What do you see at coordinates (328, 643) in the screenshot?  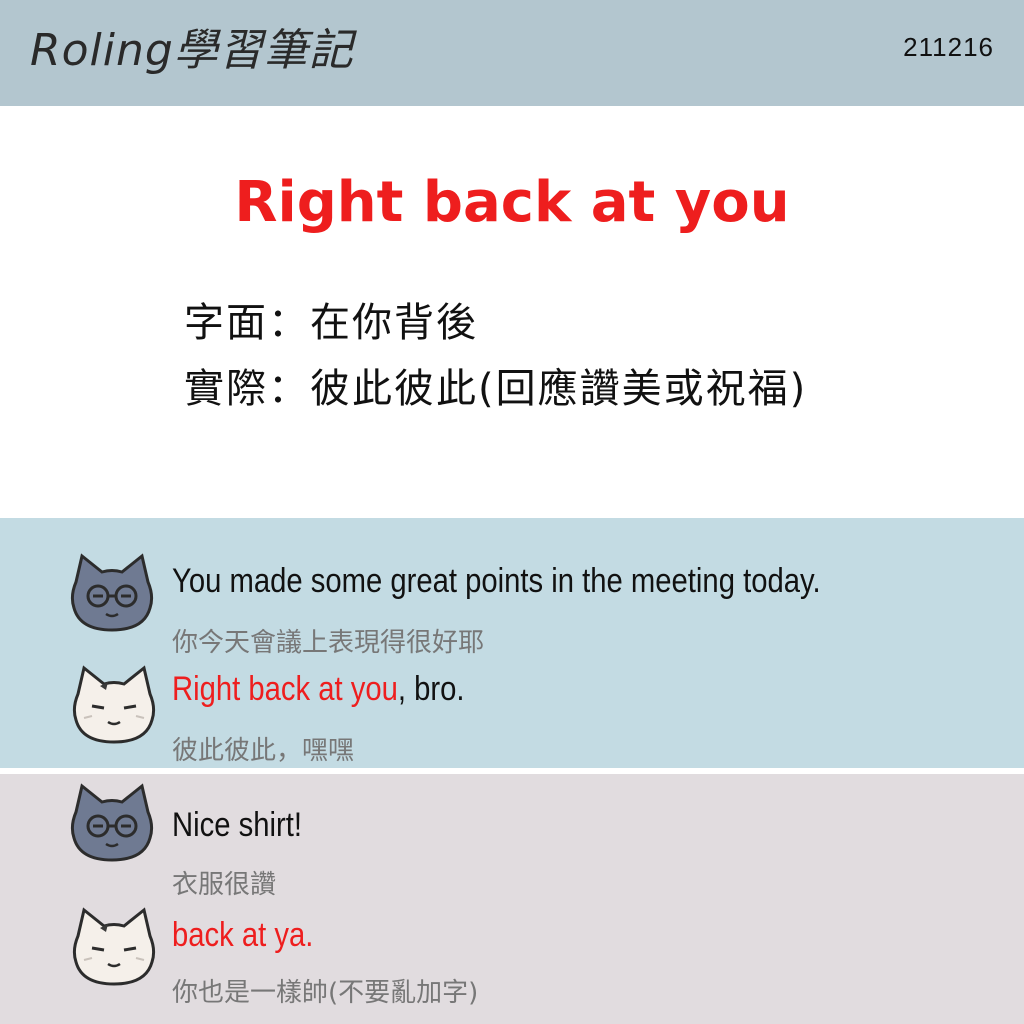 I see `dialog-translation-1: 你今天會議上表現得很好耶` at bounding box center [328, 643].